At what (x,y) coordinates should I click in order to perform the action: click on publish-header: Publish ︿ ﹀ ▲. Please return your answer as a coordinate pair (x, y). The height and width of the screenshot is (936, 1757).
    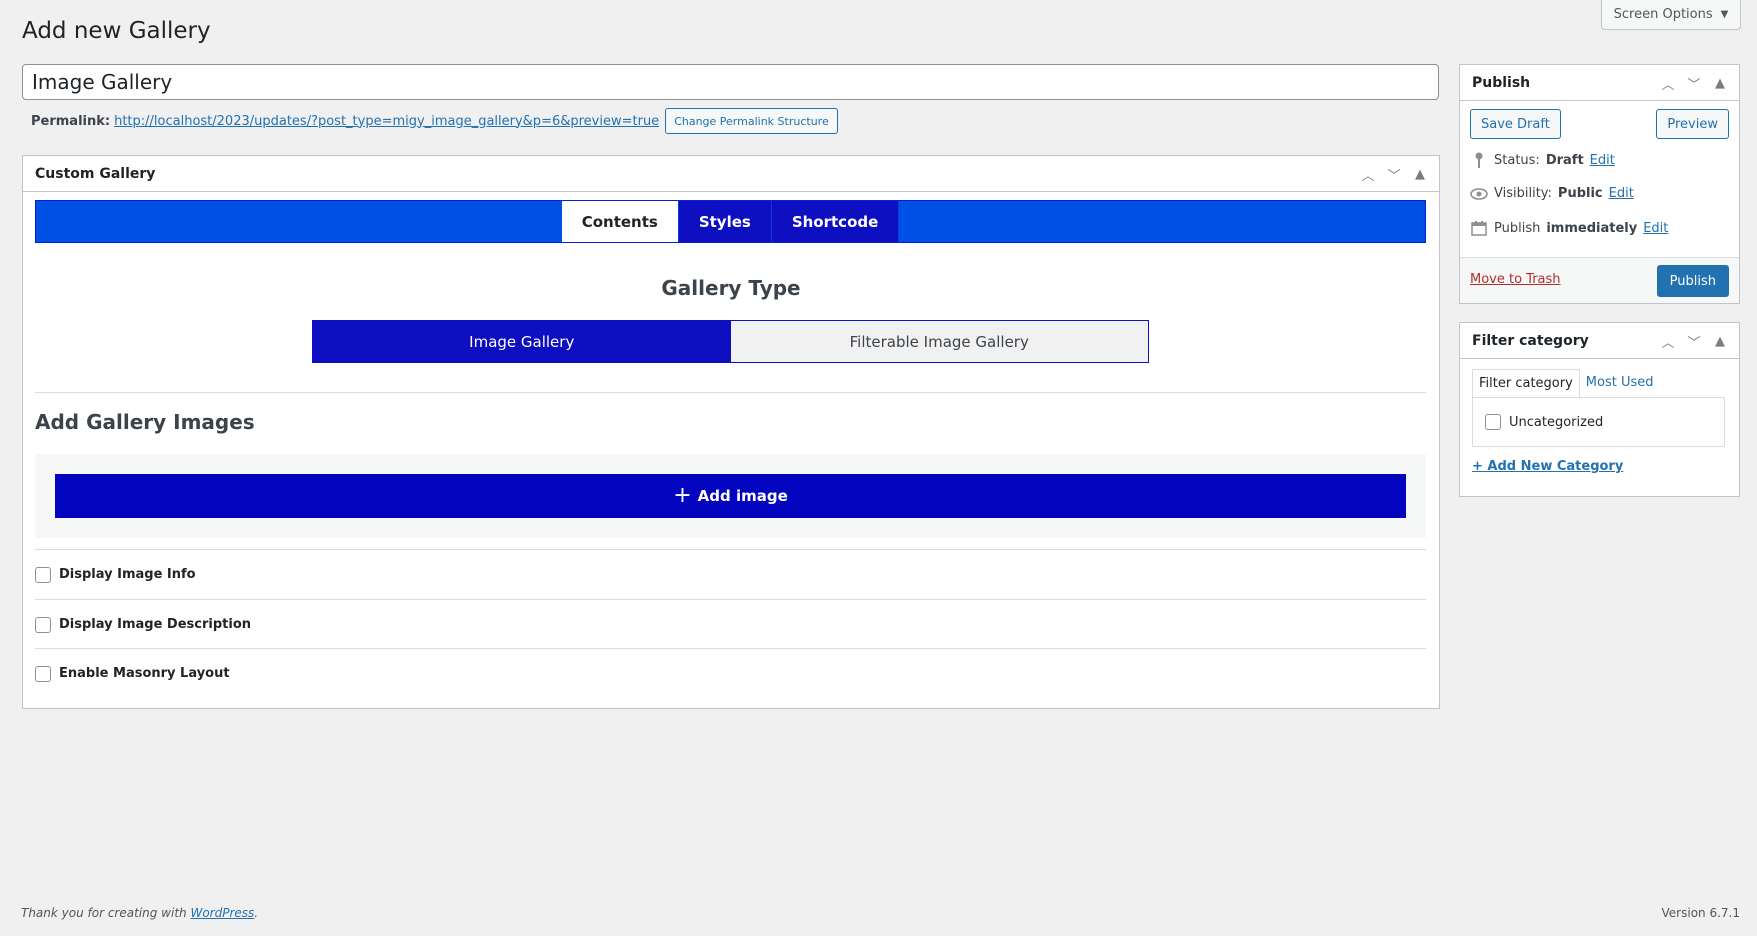
    Looking at the image, I should click on (1599, 83).